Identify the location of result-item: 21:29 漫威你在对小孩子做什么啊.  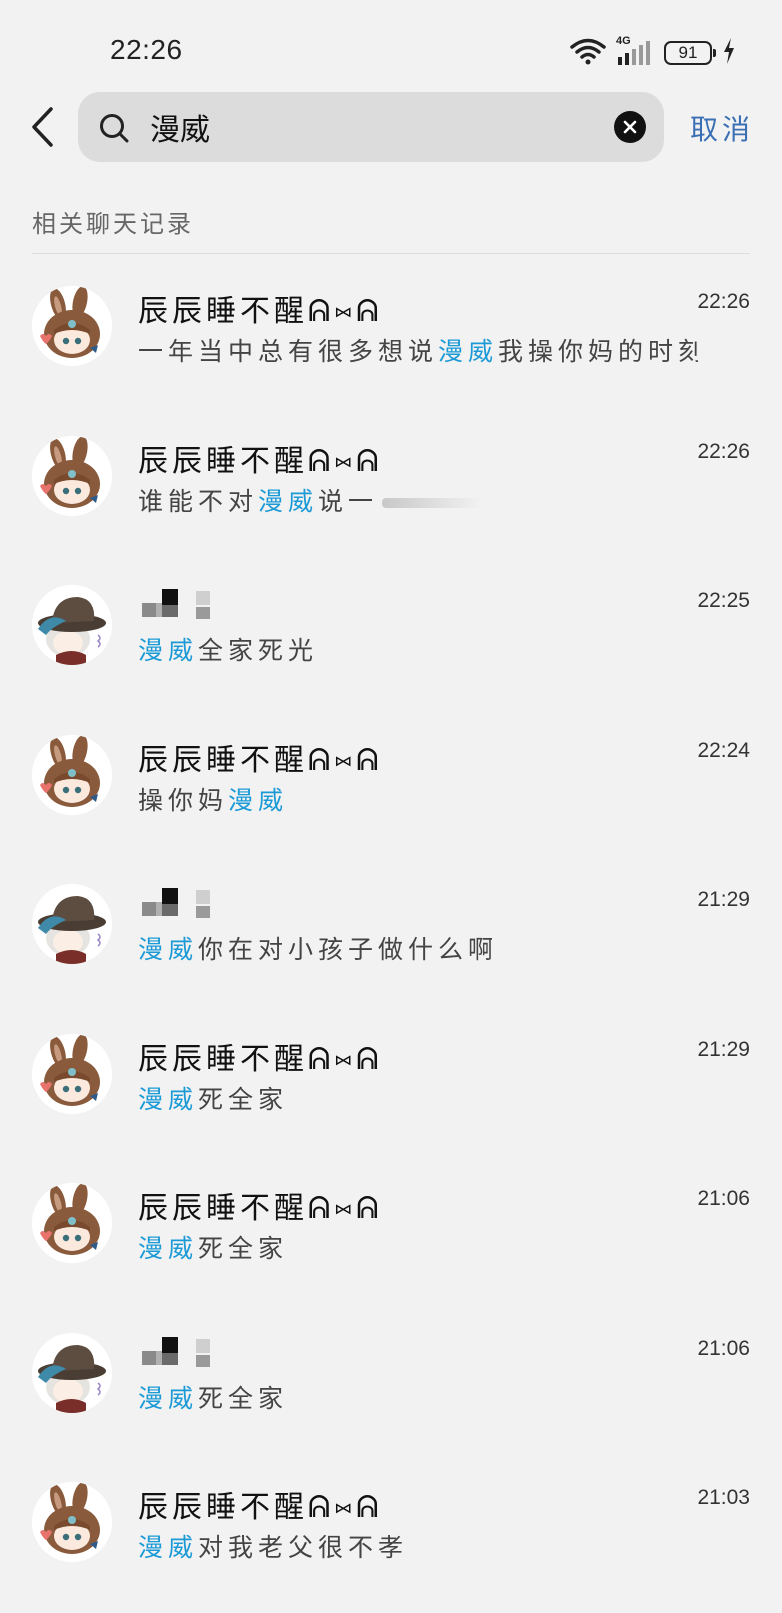
(391, 927).